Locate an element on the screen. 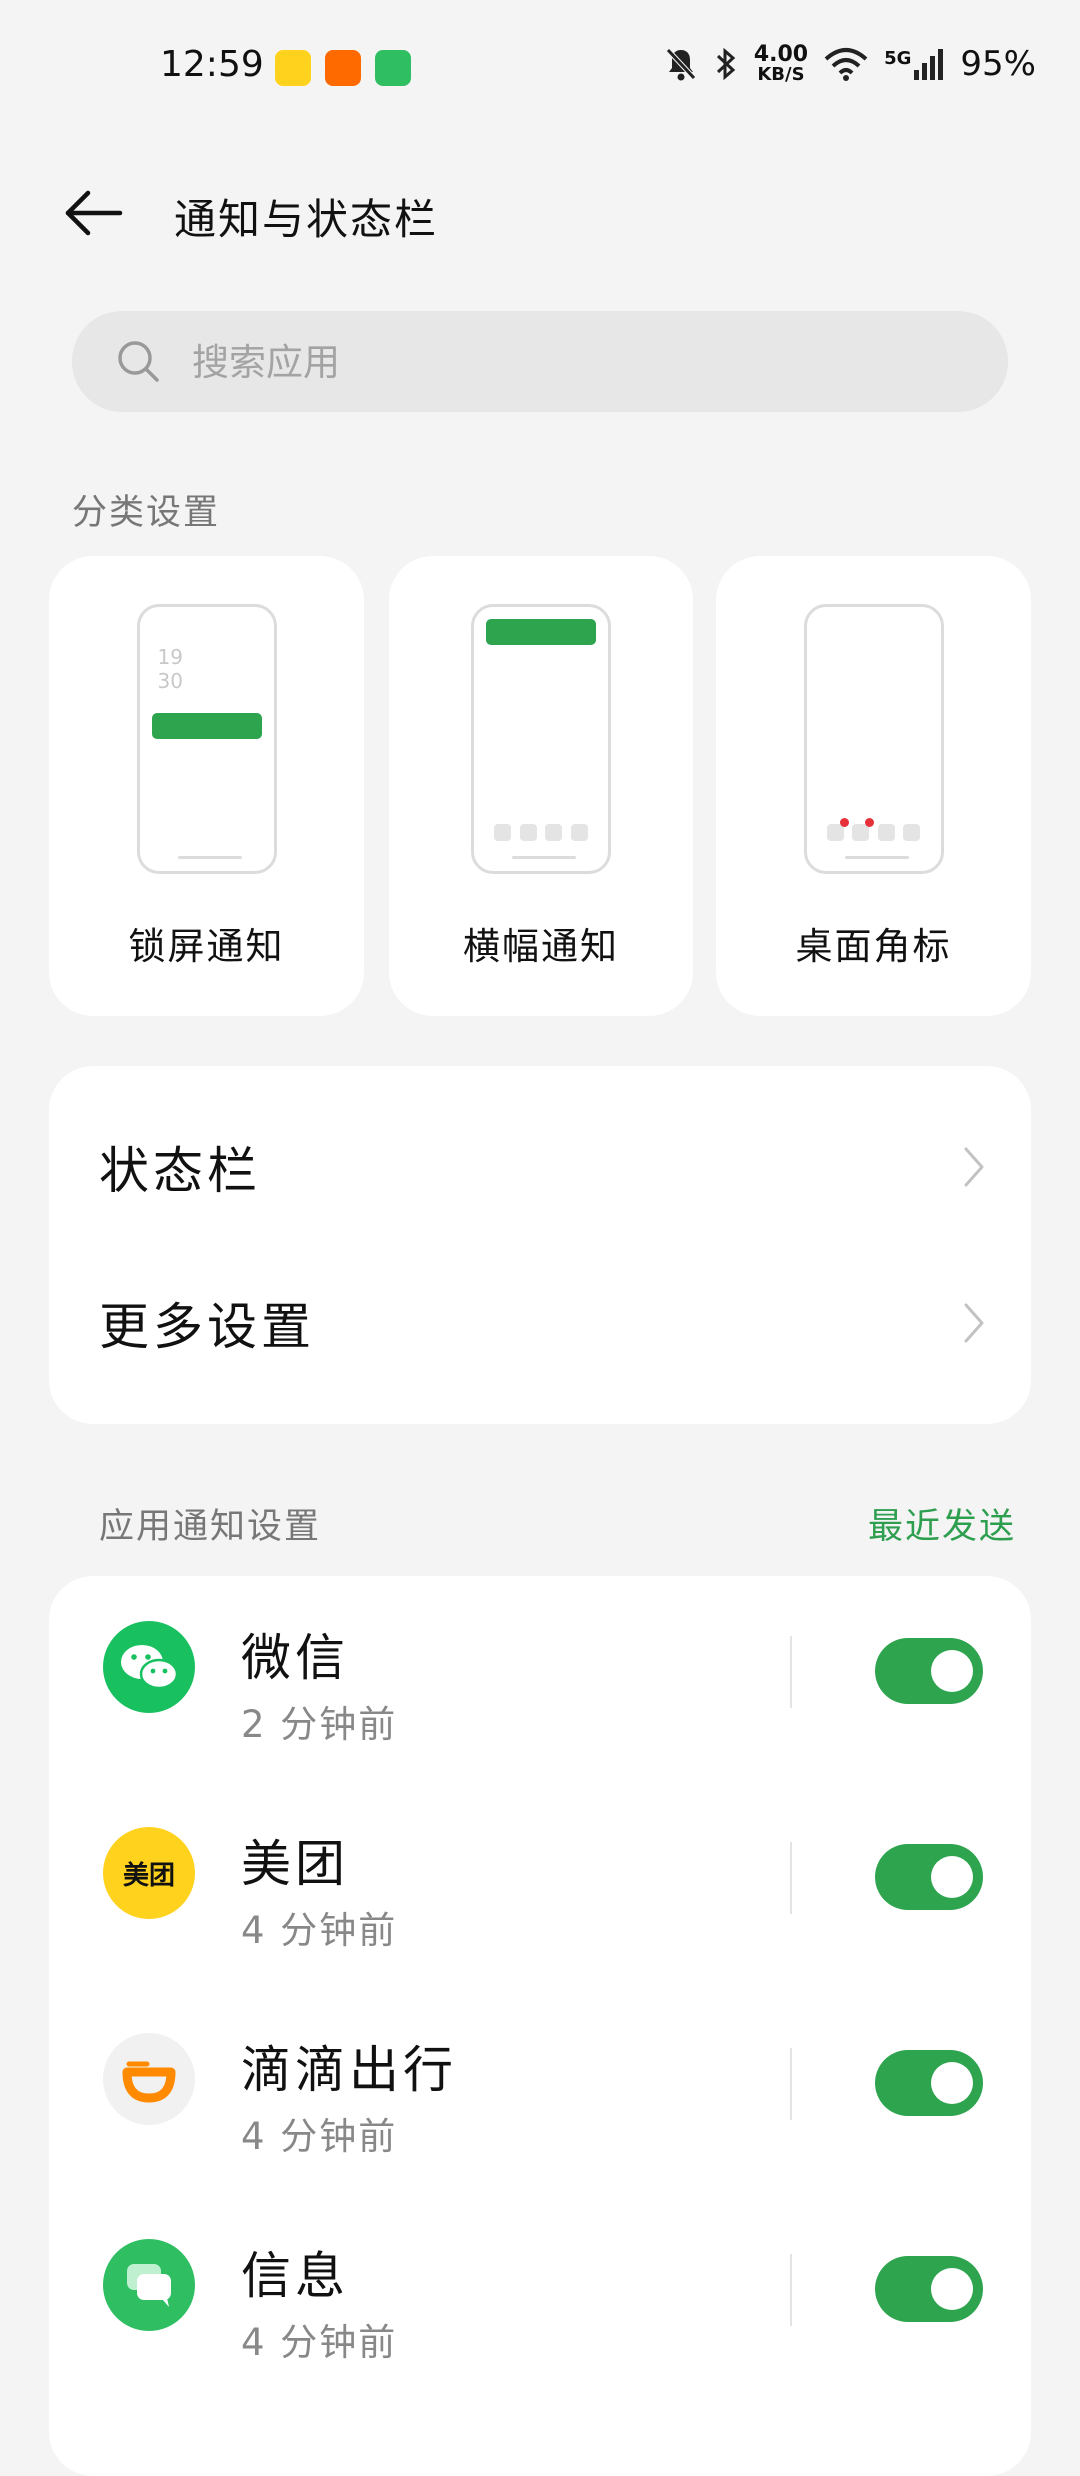 The image size is (1080, 2476). app-row-meituan: 美团 美团 4 分钟前 is located at coordinates (540, 1885).